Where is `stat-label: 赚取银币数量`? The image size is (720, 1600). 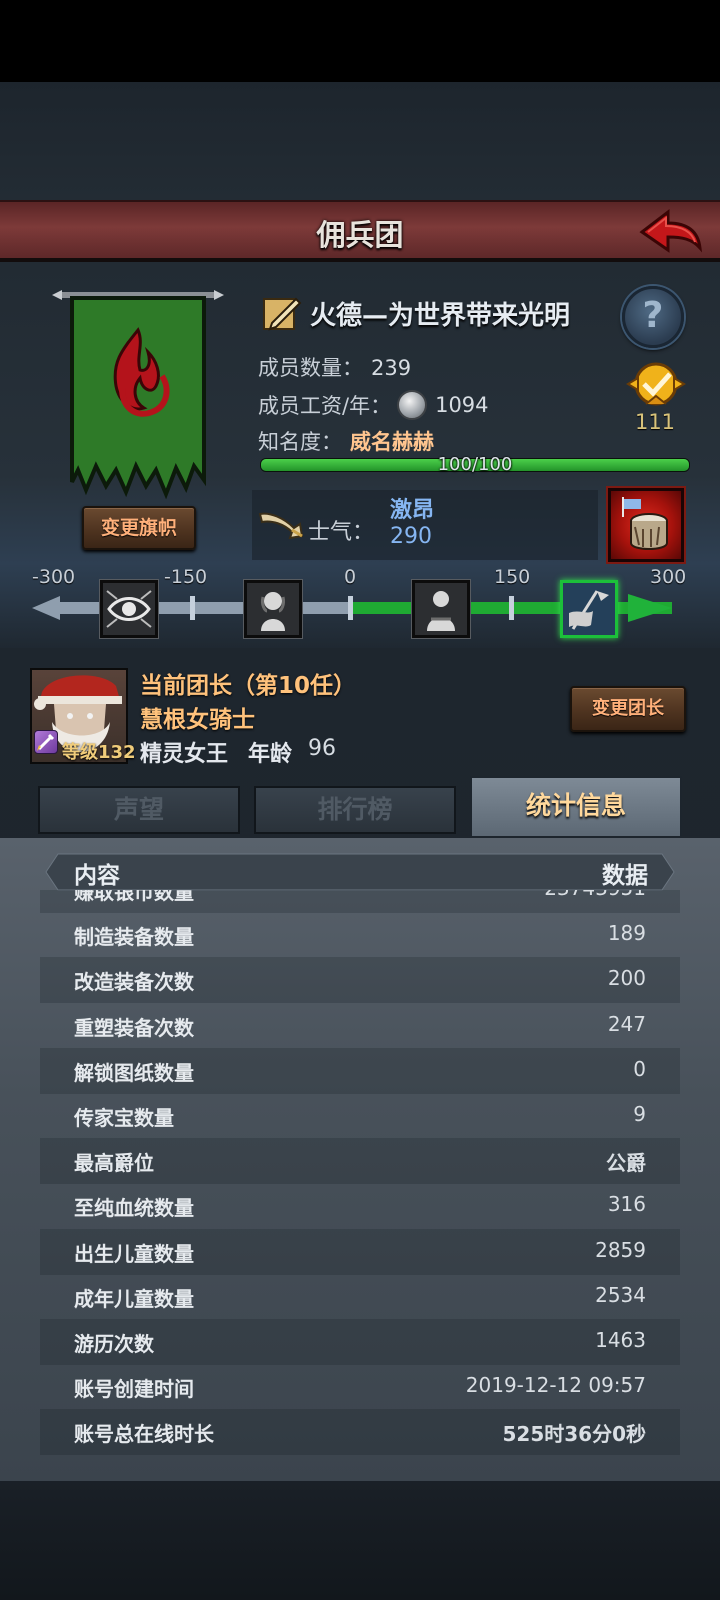 stat-label: 赚取银币数量 is located at coordinates (134, 897).